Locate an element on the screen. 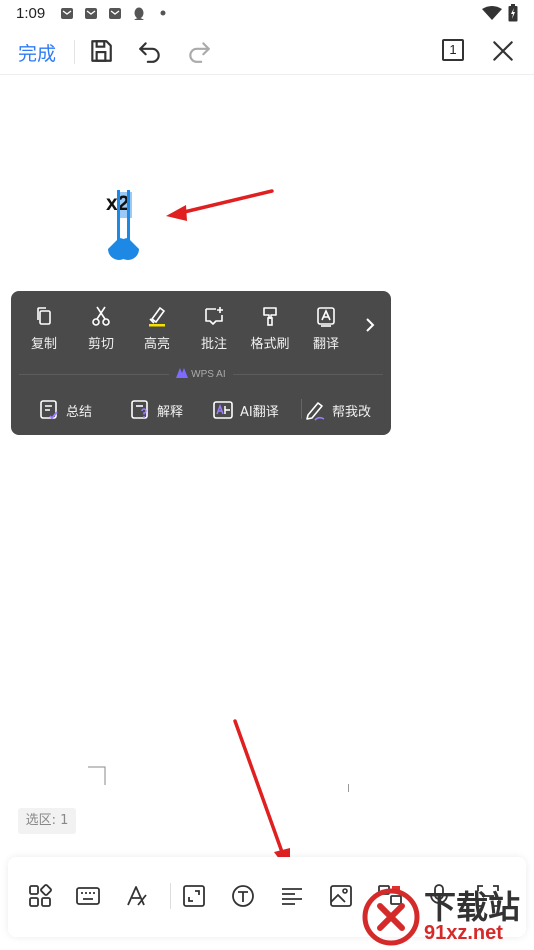 The image size is (534, 950). bottom-toolbar-divider is located at coordinates (170, 896).